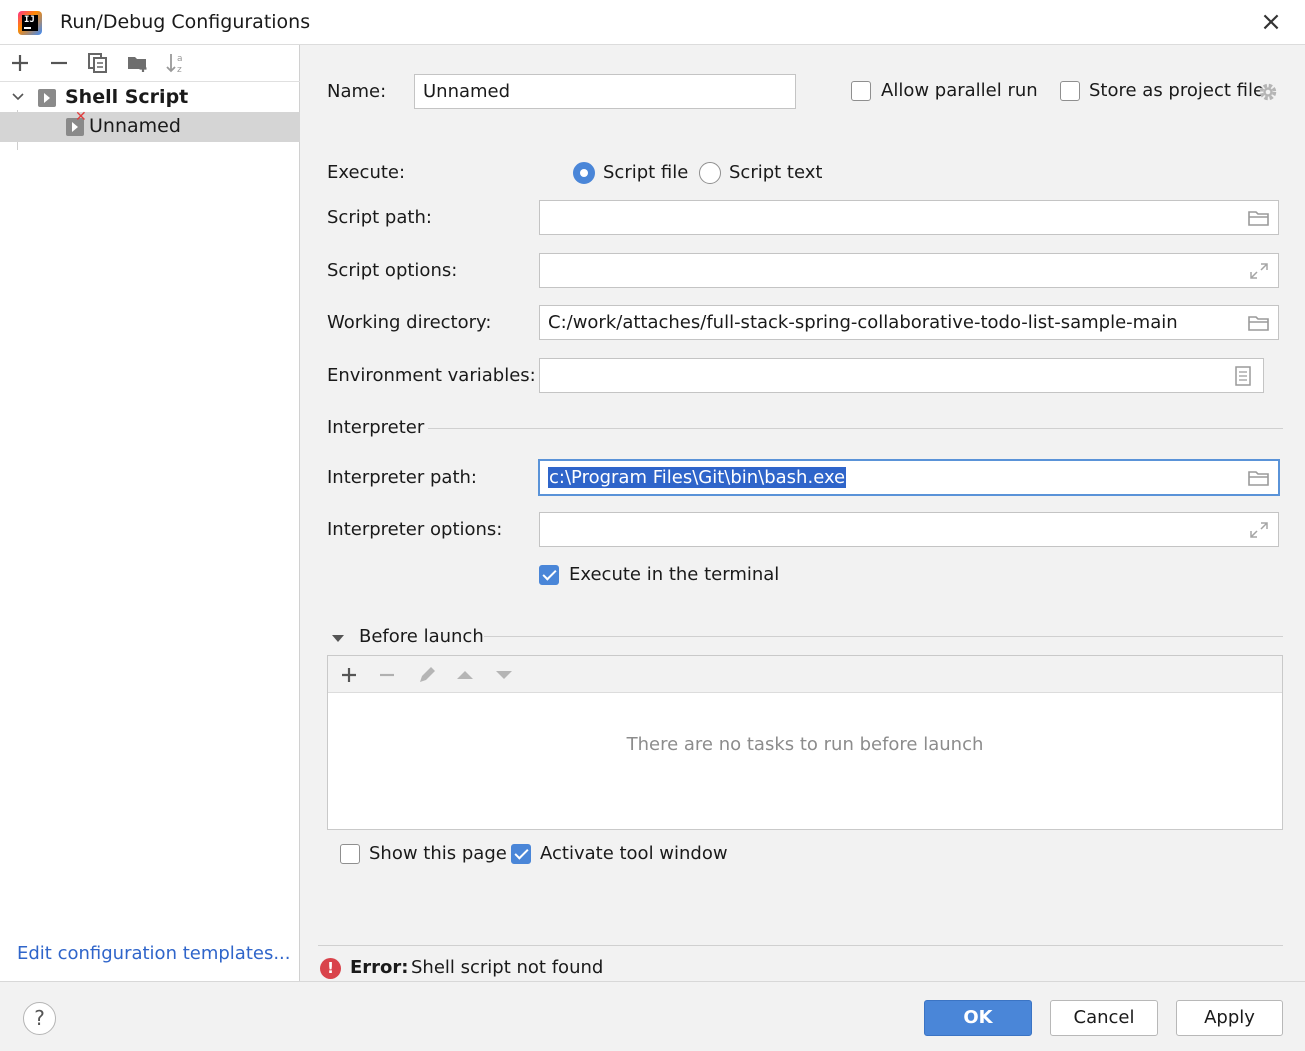  I want to click on error-icon: !, so click(330, 968).